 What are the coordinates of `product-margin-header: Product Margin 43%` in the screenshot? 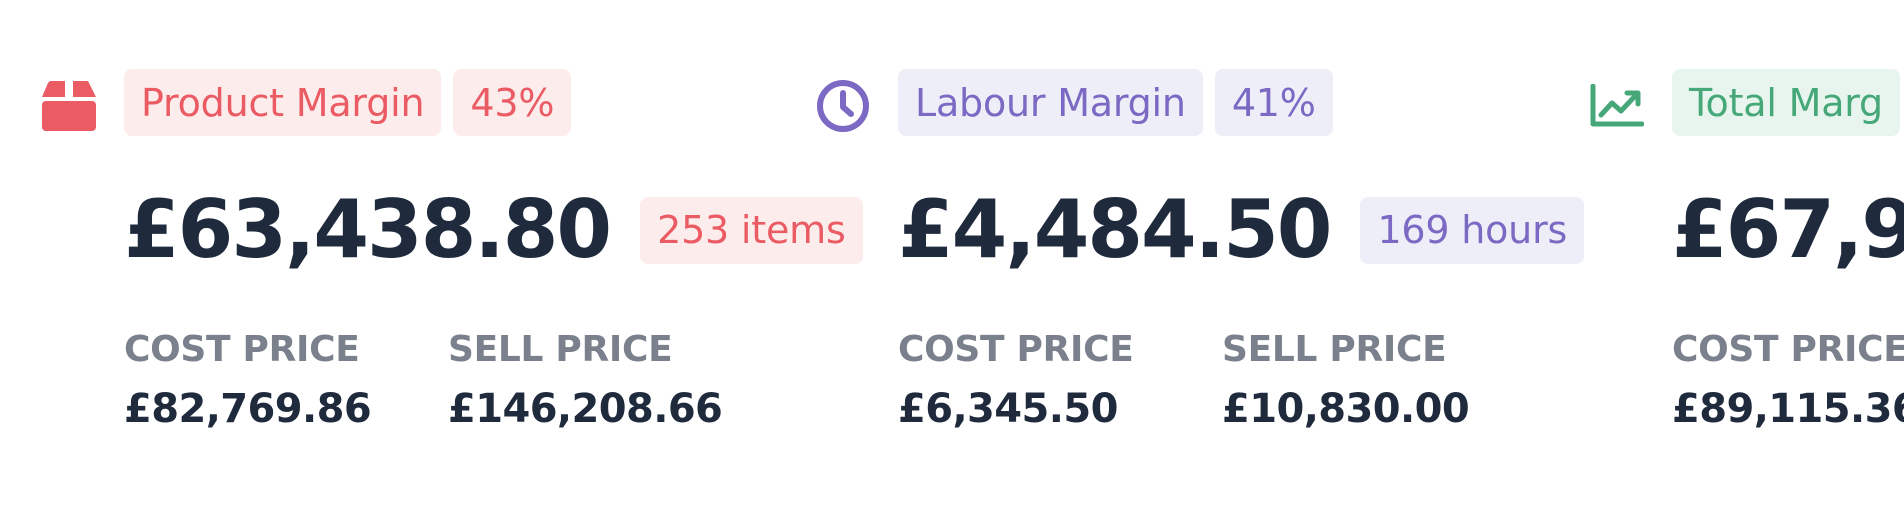 It's located at (348, 102).